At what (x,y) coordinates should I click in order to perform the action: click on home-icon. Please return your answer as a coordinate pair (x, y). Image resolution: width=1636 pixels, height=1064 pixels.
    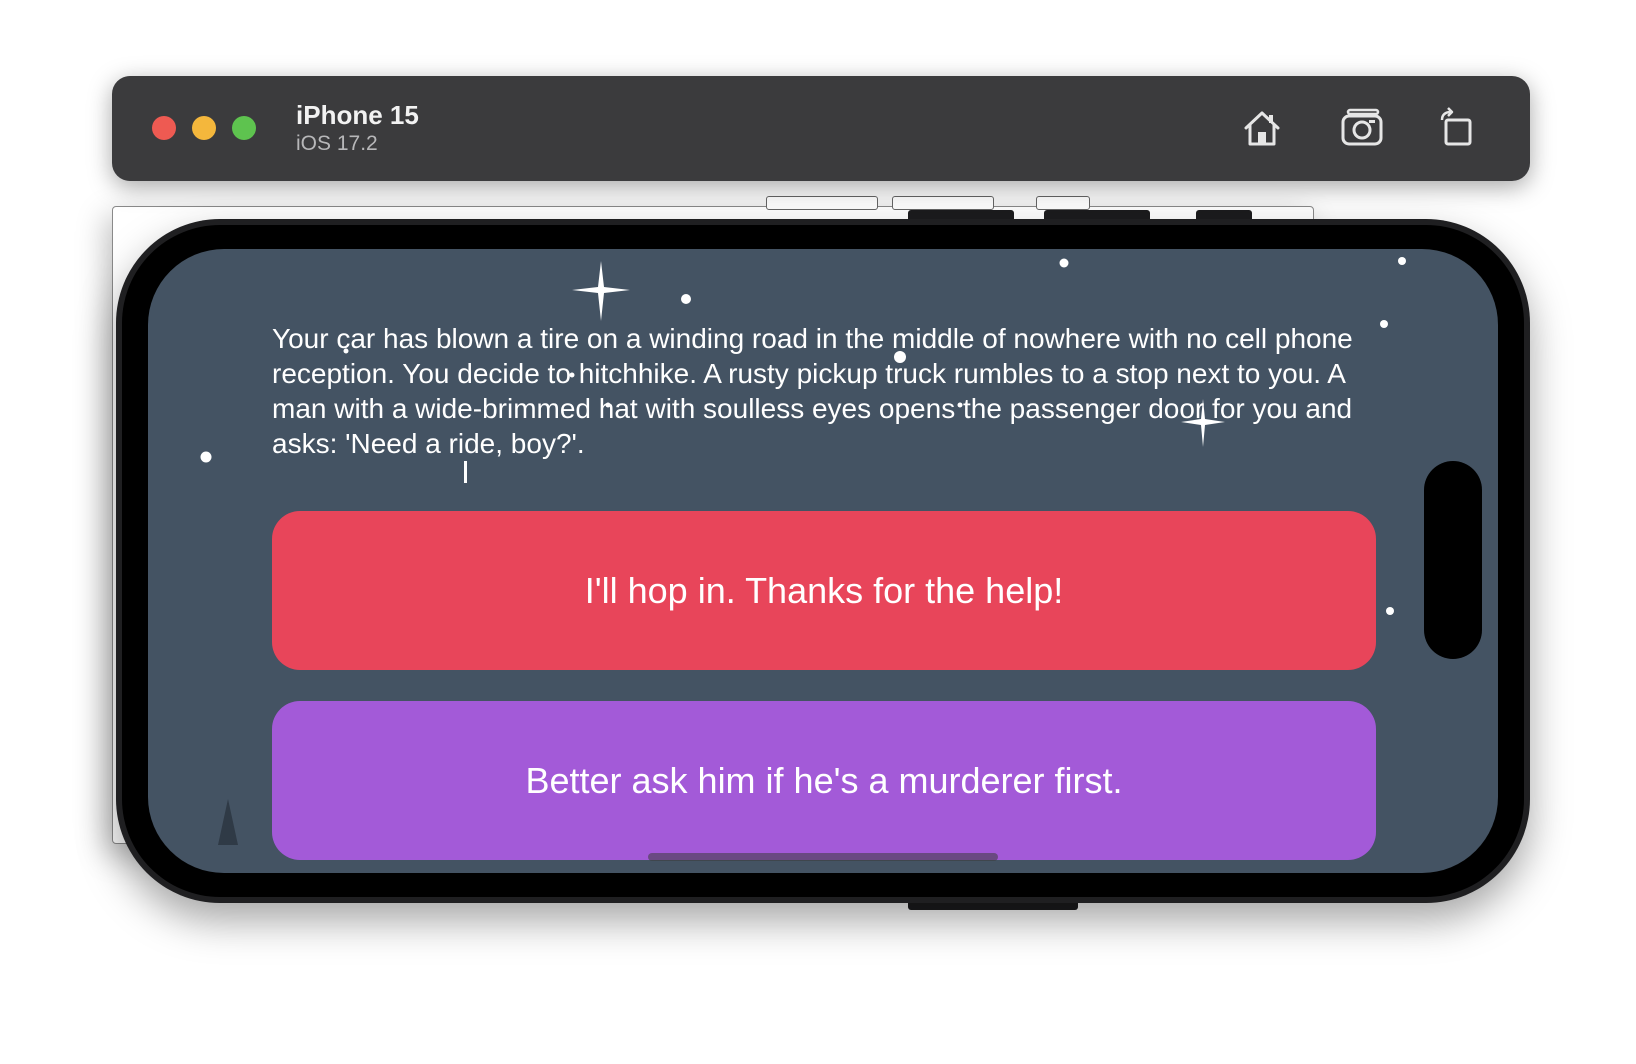
    Looking at the image, I should click on (1262, 128).